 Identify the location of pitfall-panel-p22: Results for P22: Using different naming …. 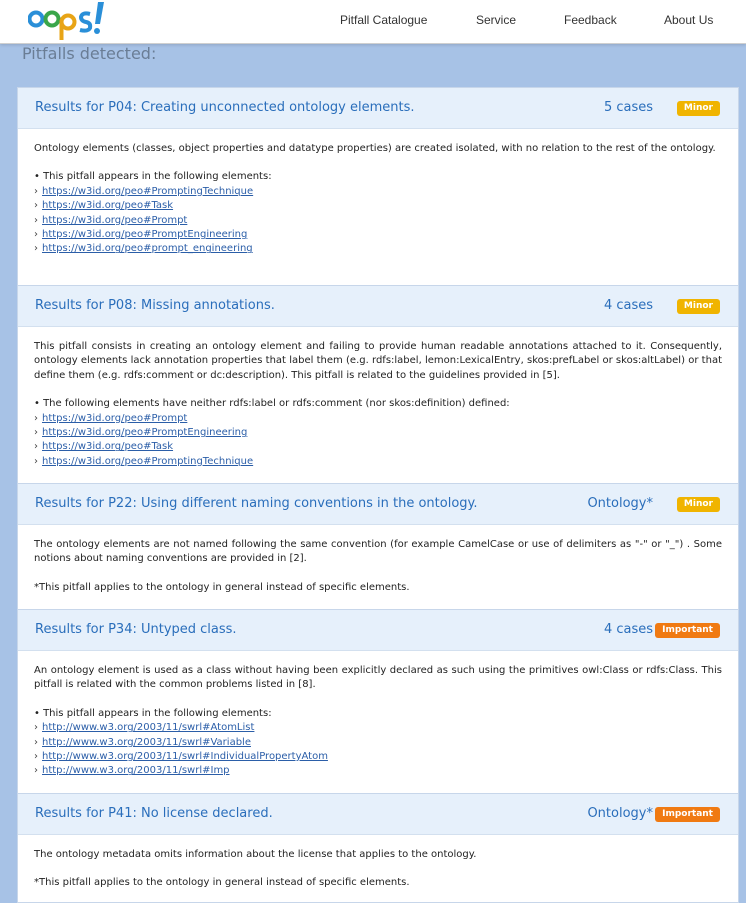
(378, 546).